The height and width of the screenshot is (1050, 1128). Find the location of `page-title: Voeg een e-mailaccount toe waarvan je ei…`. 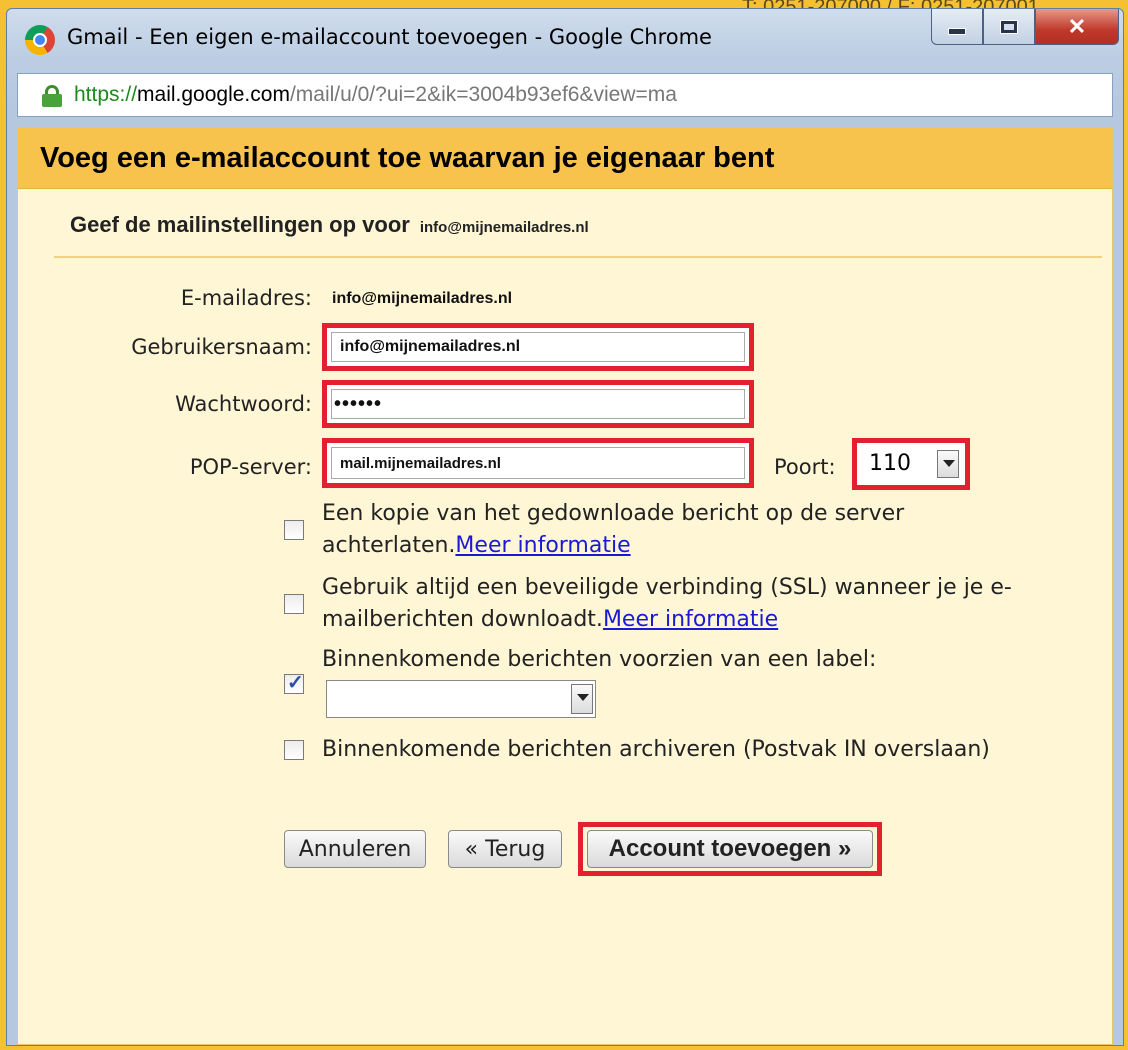

page-title: Voeg een e-mailaccount toe waarvan je ei… is located at coordinates (407, 158).